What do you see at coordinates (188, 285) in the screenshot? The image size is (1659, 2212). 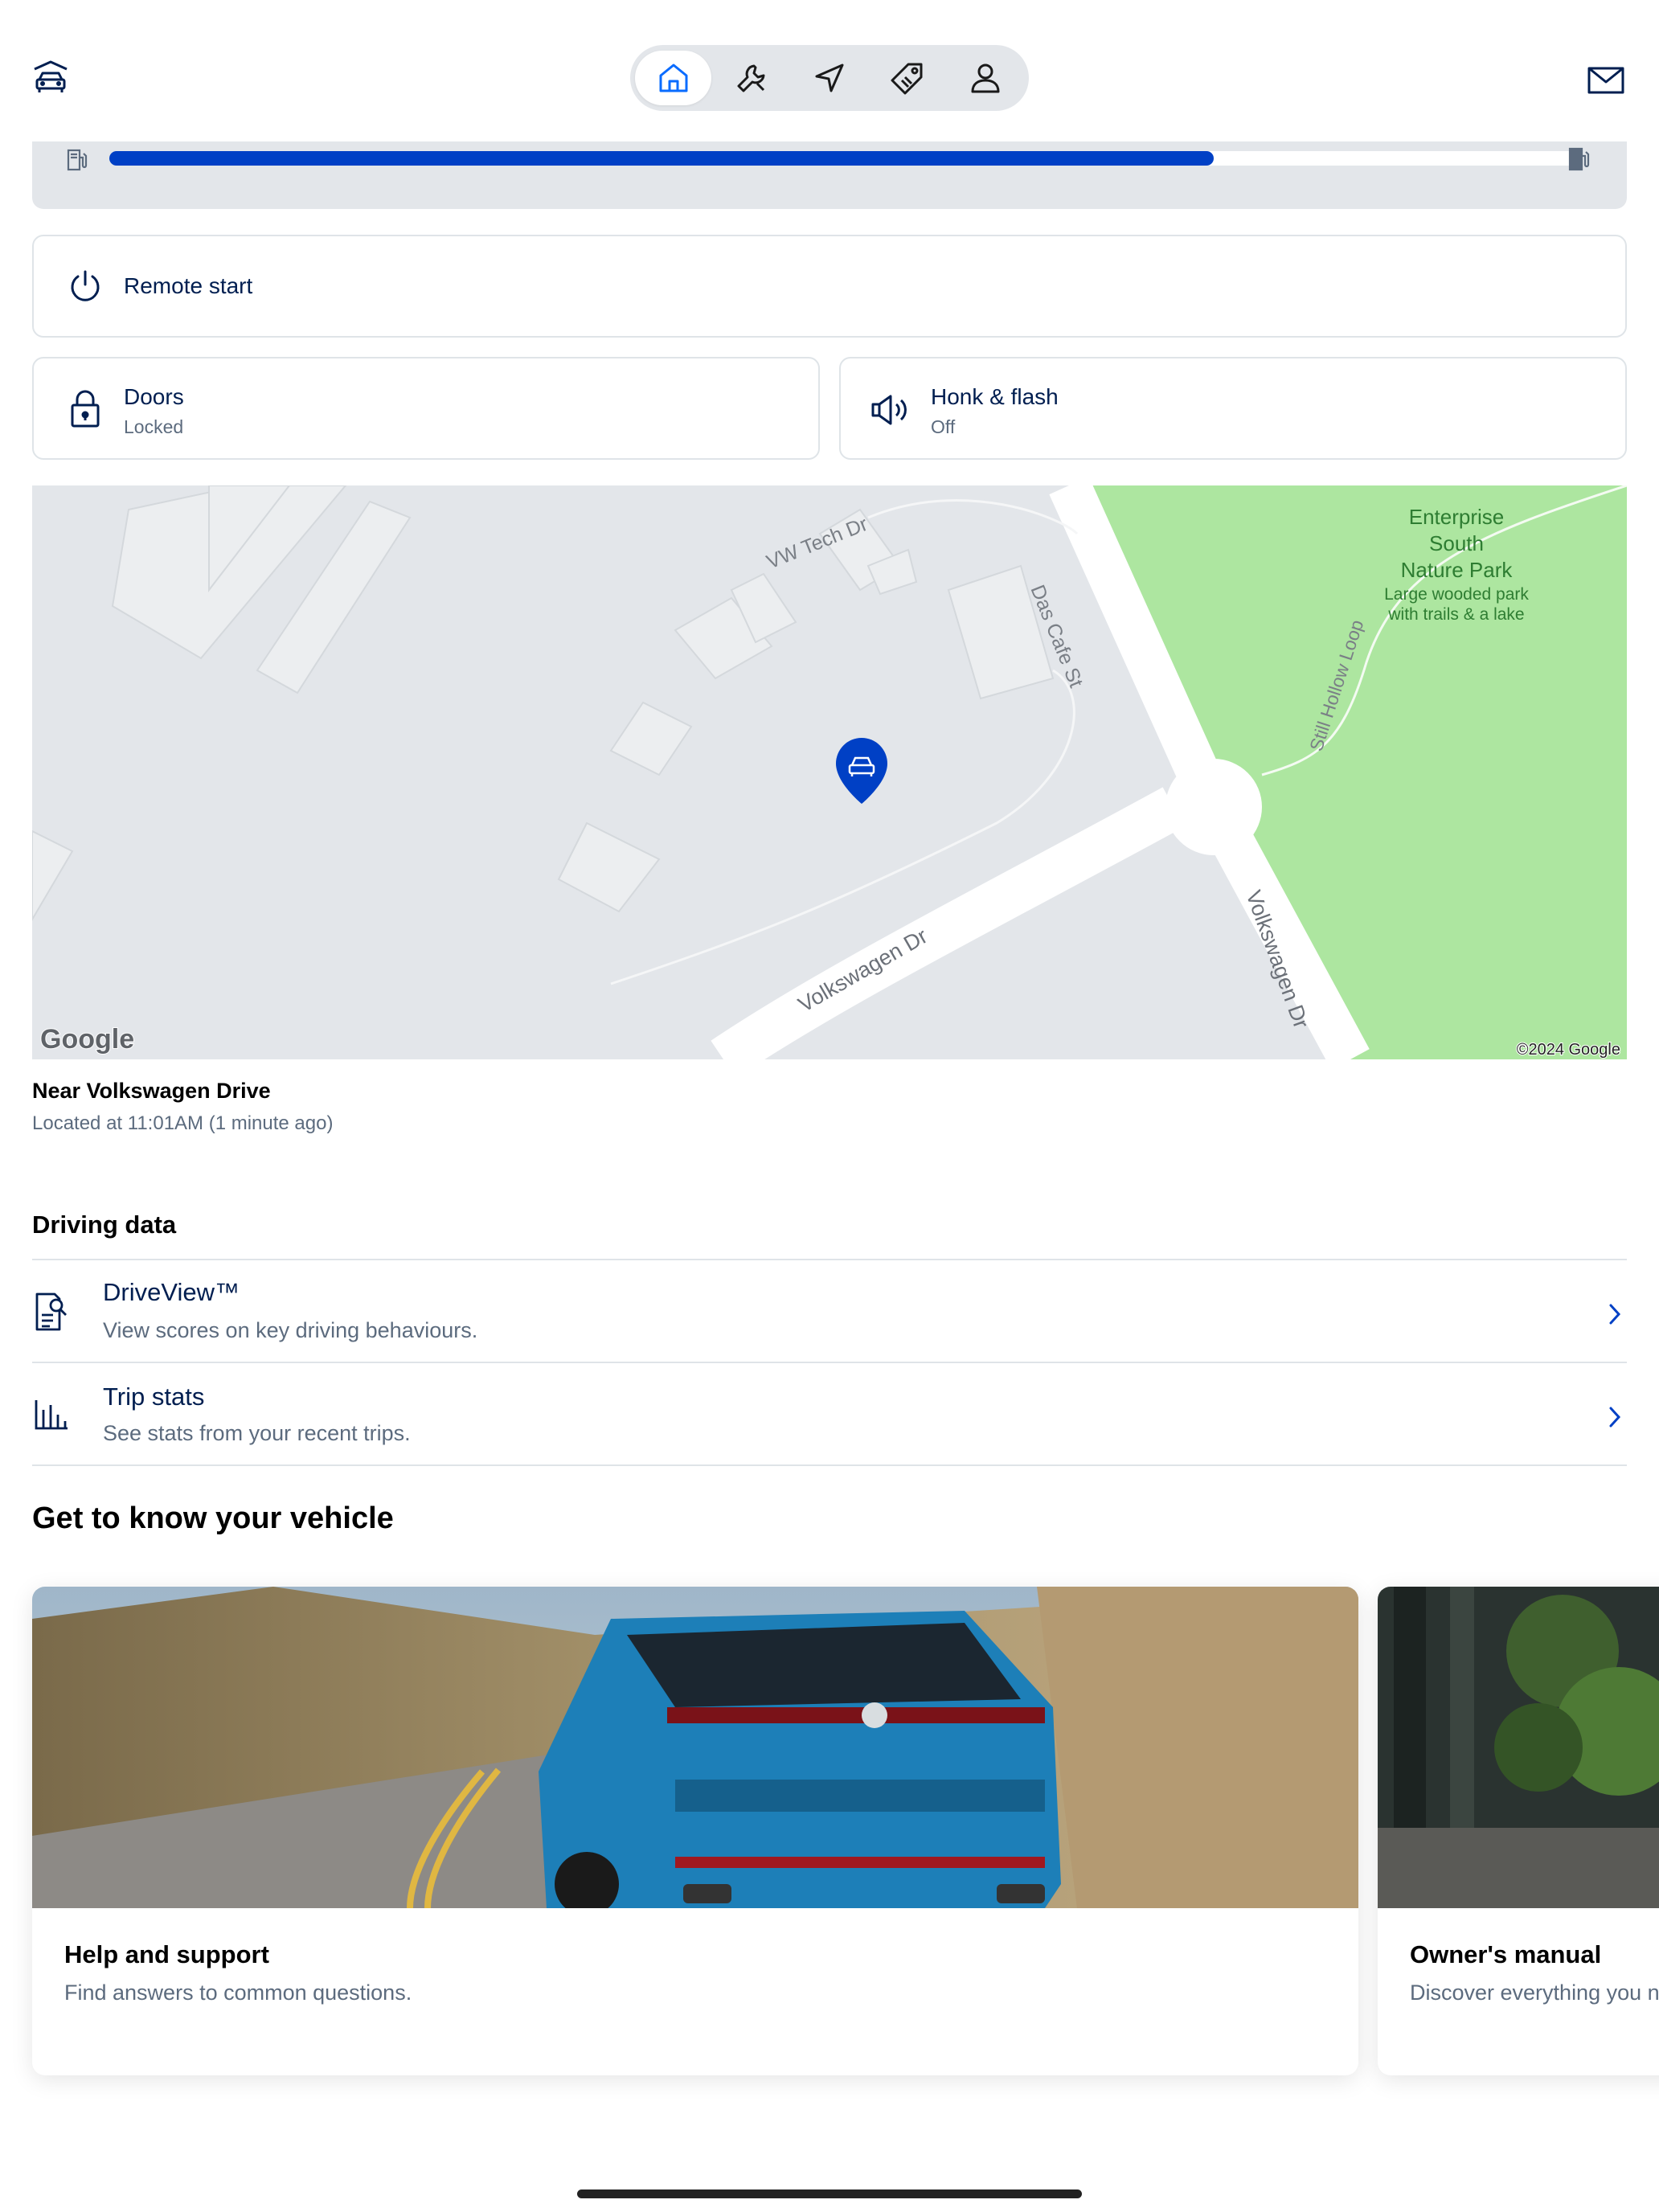 I see `remote-start-label: Remote start` at bounding box center [188, 285].